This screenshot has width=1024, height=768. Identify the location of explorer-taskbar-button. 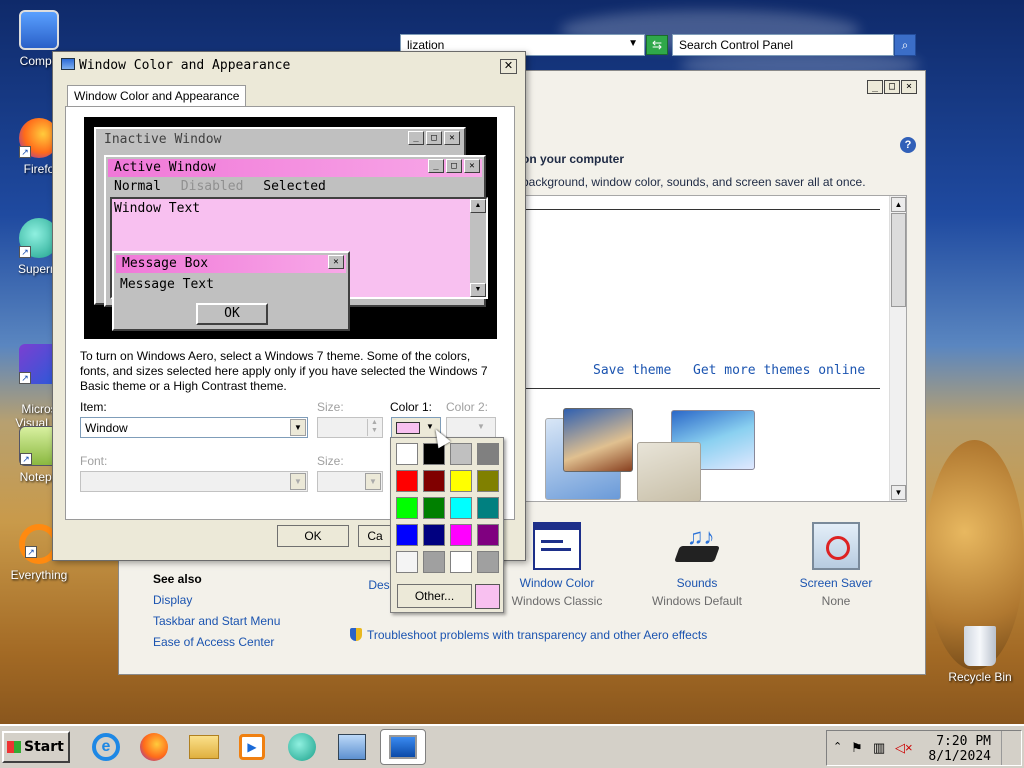
(204, 747).